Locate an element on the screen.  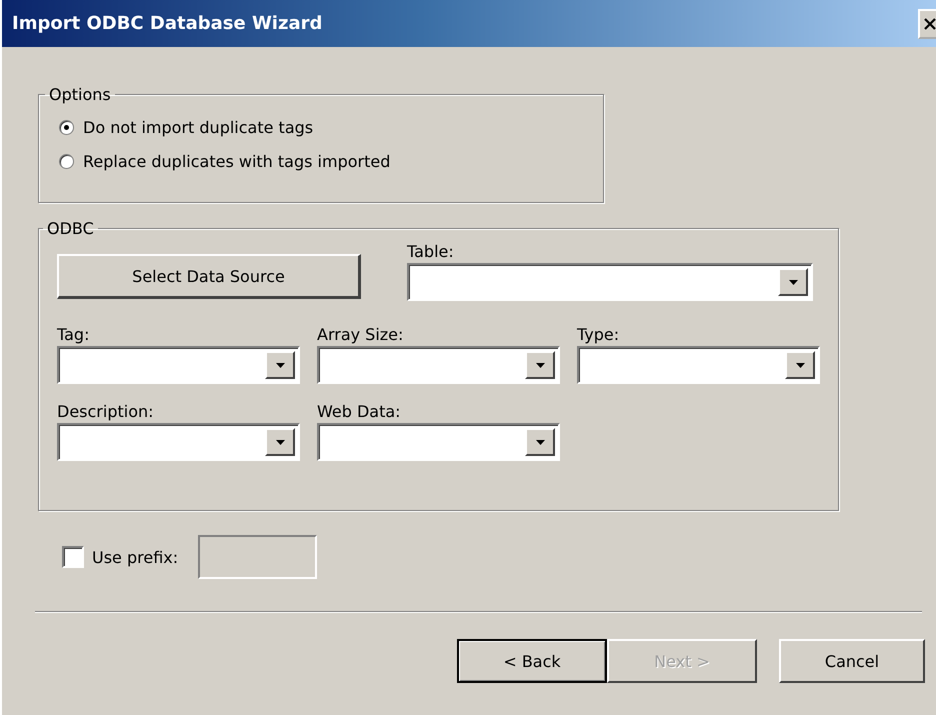
close-icon is located at coordinates (930, 24).